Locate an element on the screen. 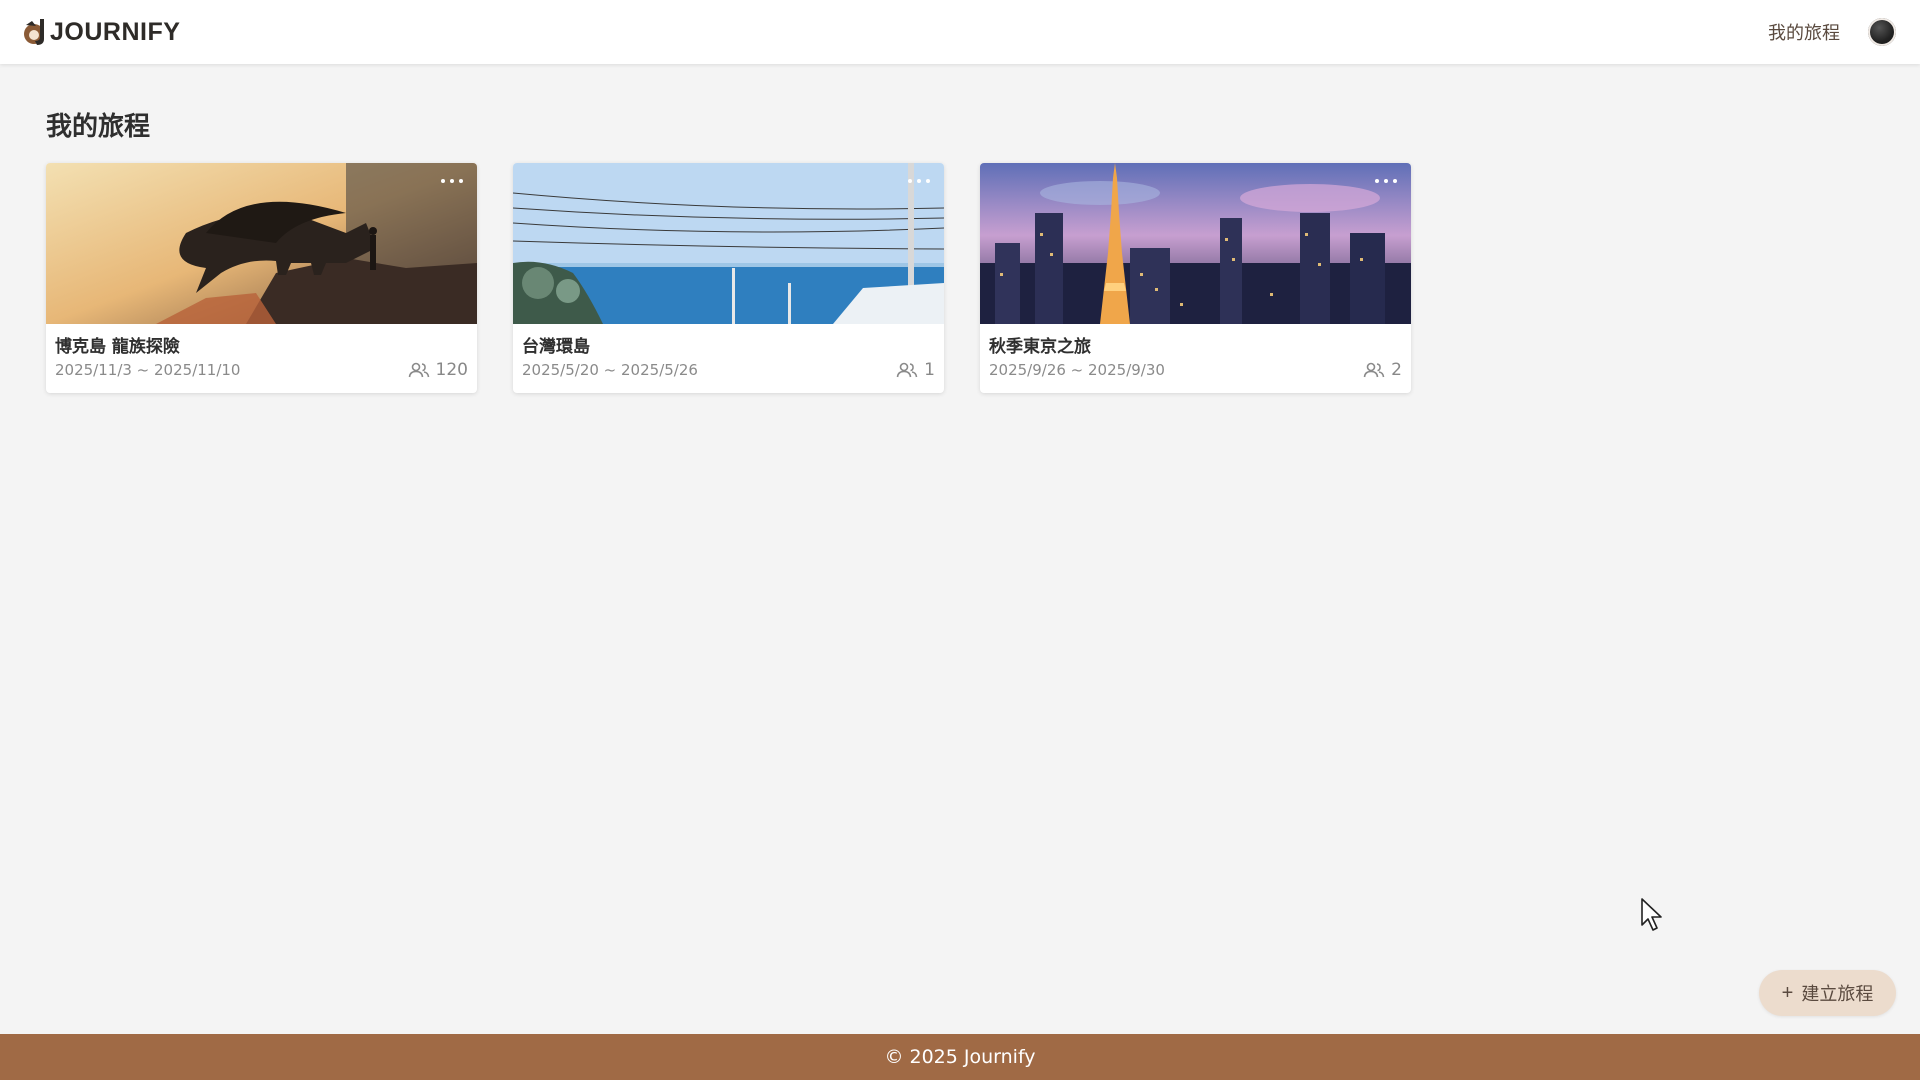  create-trip-label: 建立旅程 is located at coordinates (1837, 994).